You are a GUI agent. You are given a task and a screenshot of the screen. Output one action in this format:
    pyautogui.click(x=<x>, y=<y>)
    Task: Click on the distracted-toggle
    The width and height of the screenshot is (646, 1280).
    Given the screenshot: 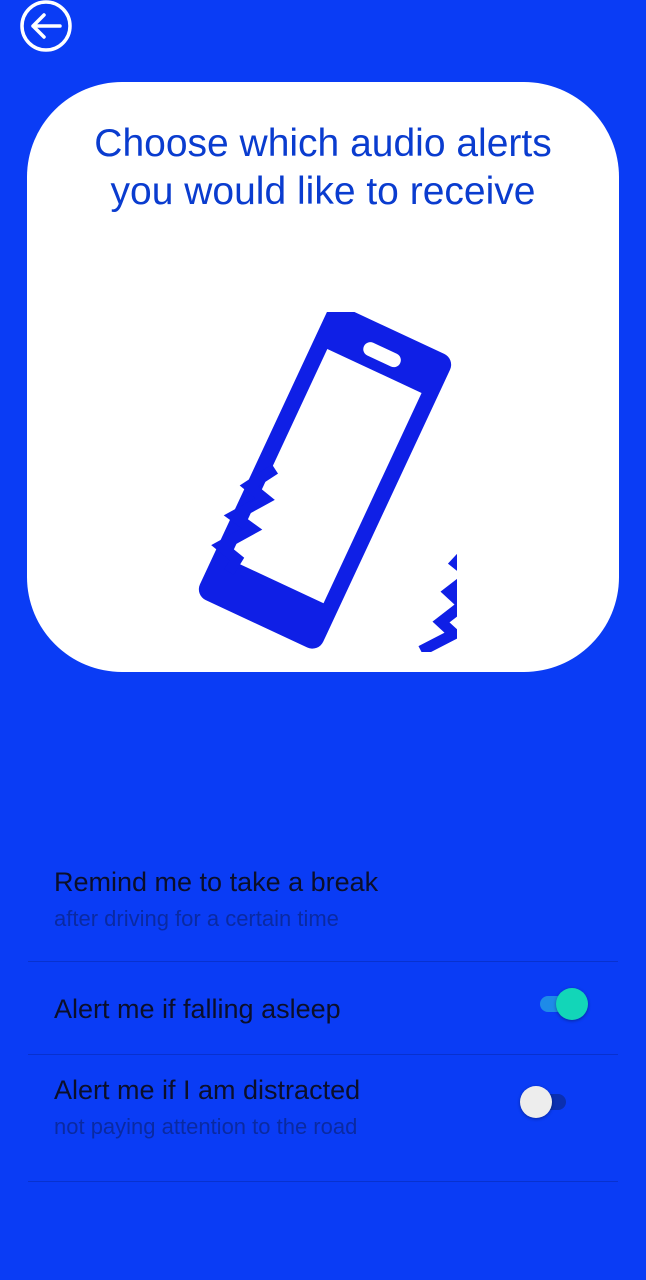 What is the action you would take?
    pyautogui.click(x=547, y=1102)
    